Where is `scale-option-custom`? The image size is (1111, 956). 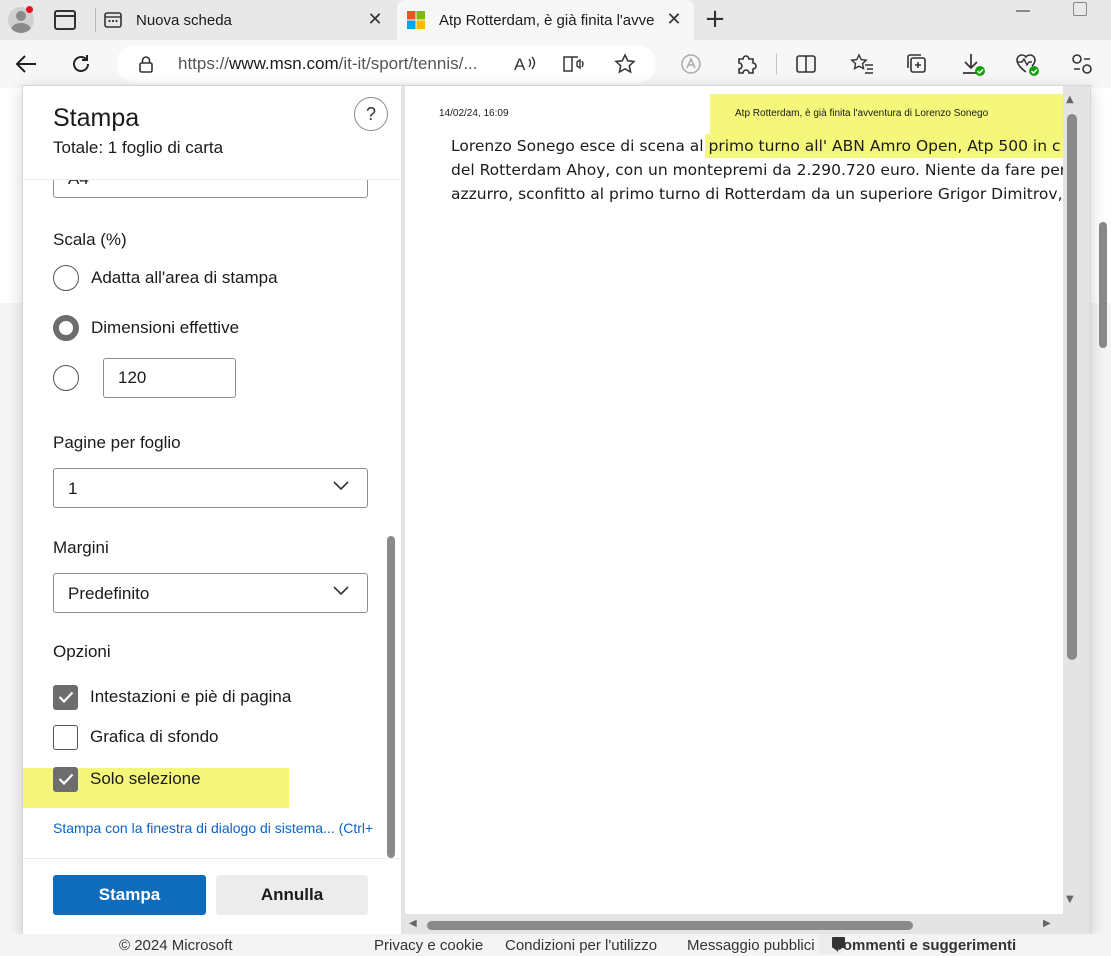 scale-option-custom is located at coordinates (66, 378).